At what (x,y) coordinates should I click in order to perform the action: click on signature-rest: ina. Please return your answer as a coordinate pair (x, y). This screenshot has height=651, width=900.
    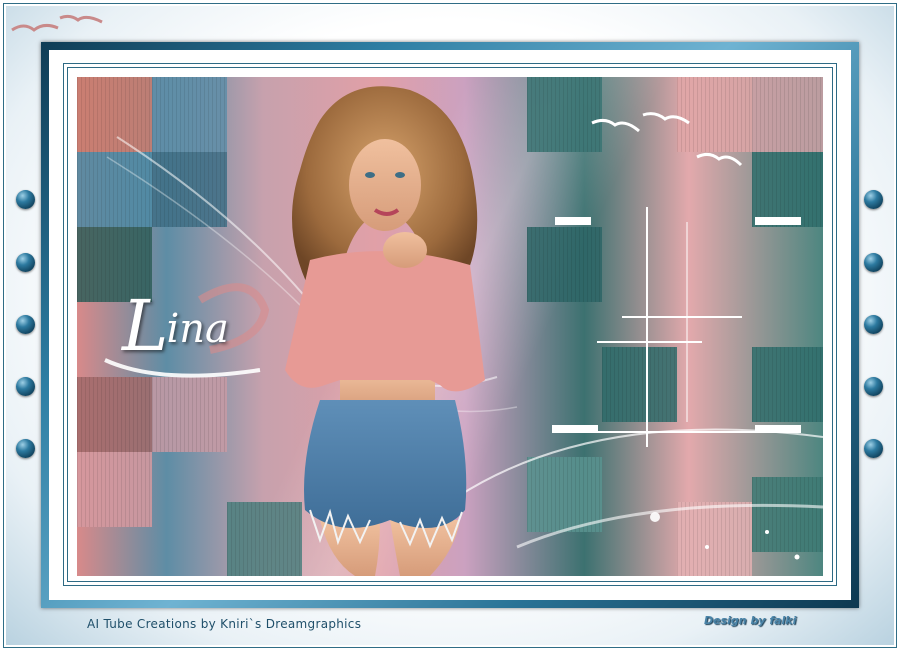
    Looking at the image, I should click on (197, 329).